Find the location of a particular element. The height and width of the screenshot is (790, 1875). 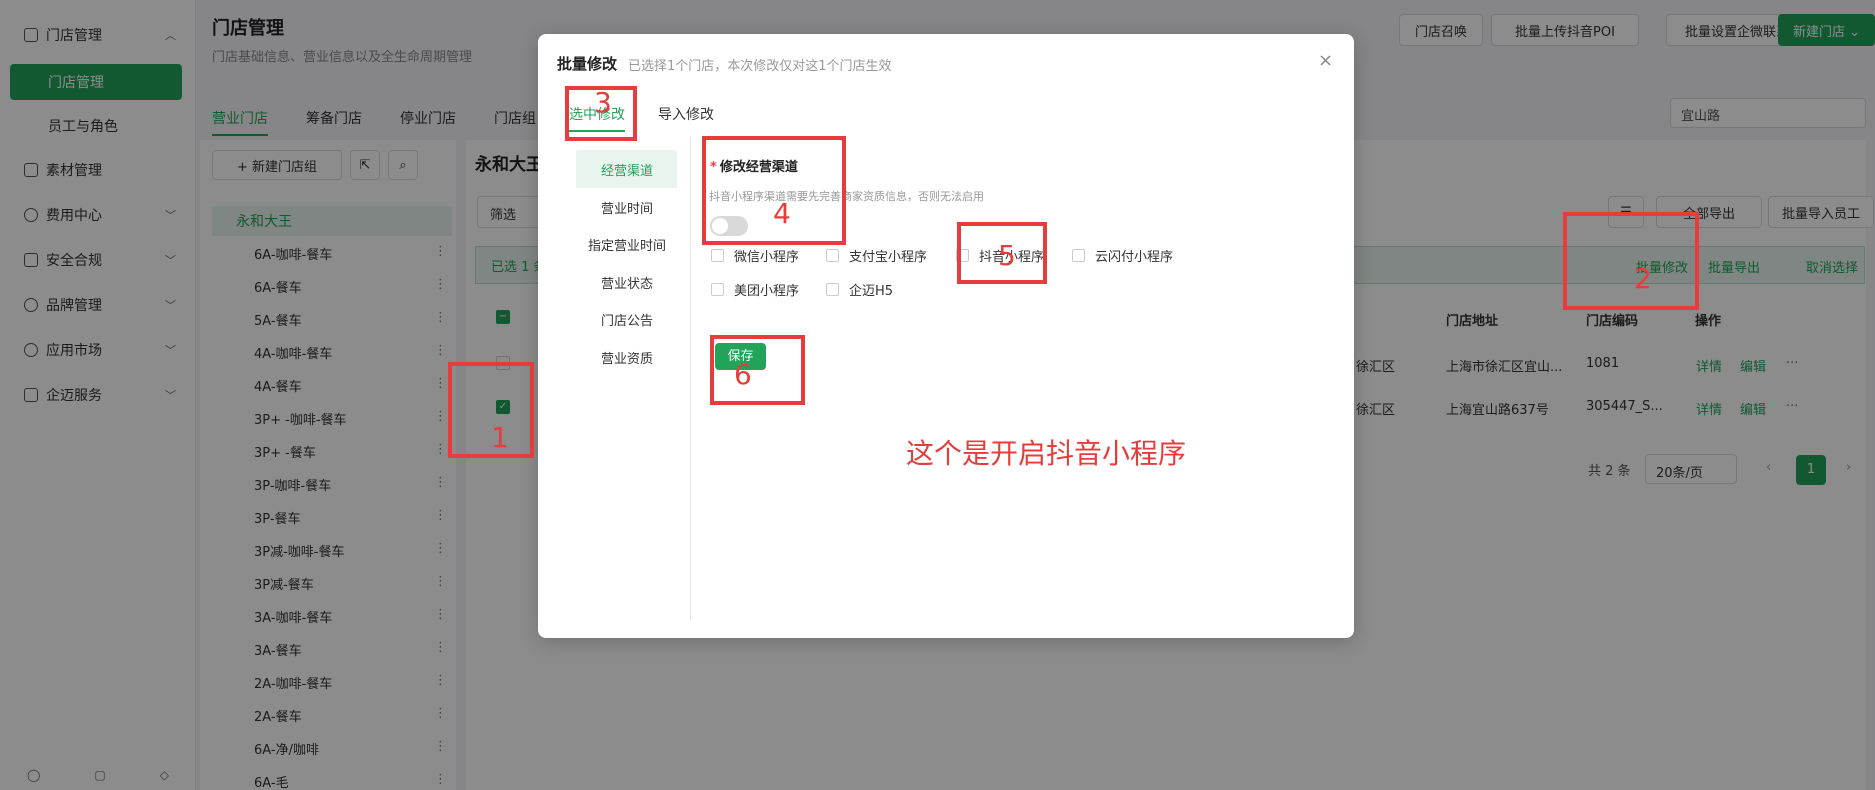

option-qimai-h5: 企迈H5 is located at coordinates (859, 289).